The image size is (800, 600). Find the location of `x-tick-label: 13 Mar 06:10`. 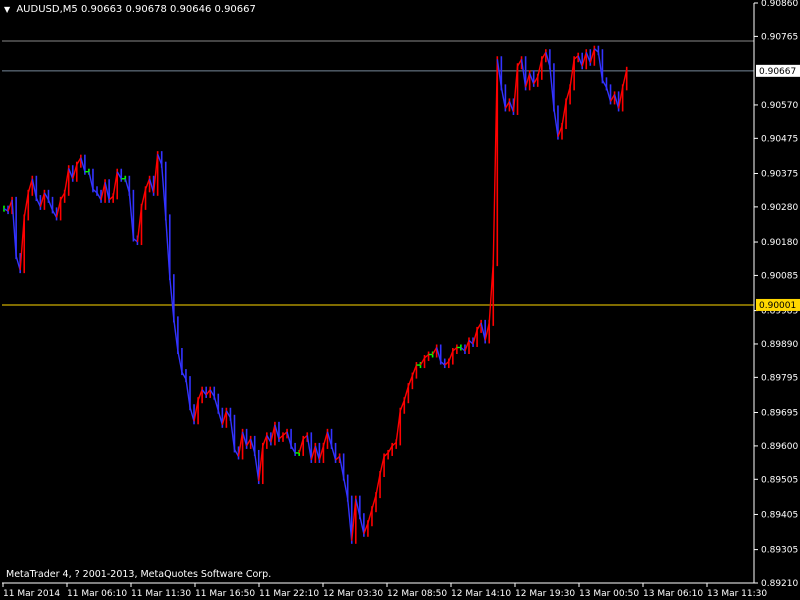

x-tick-label: 13 Mar 06:10 is located at coordinates (673, 594).